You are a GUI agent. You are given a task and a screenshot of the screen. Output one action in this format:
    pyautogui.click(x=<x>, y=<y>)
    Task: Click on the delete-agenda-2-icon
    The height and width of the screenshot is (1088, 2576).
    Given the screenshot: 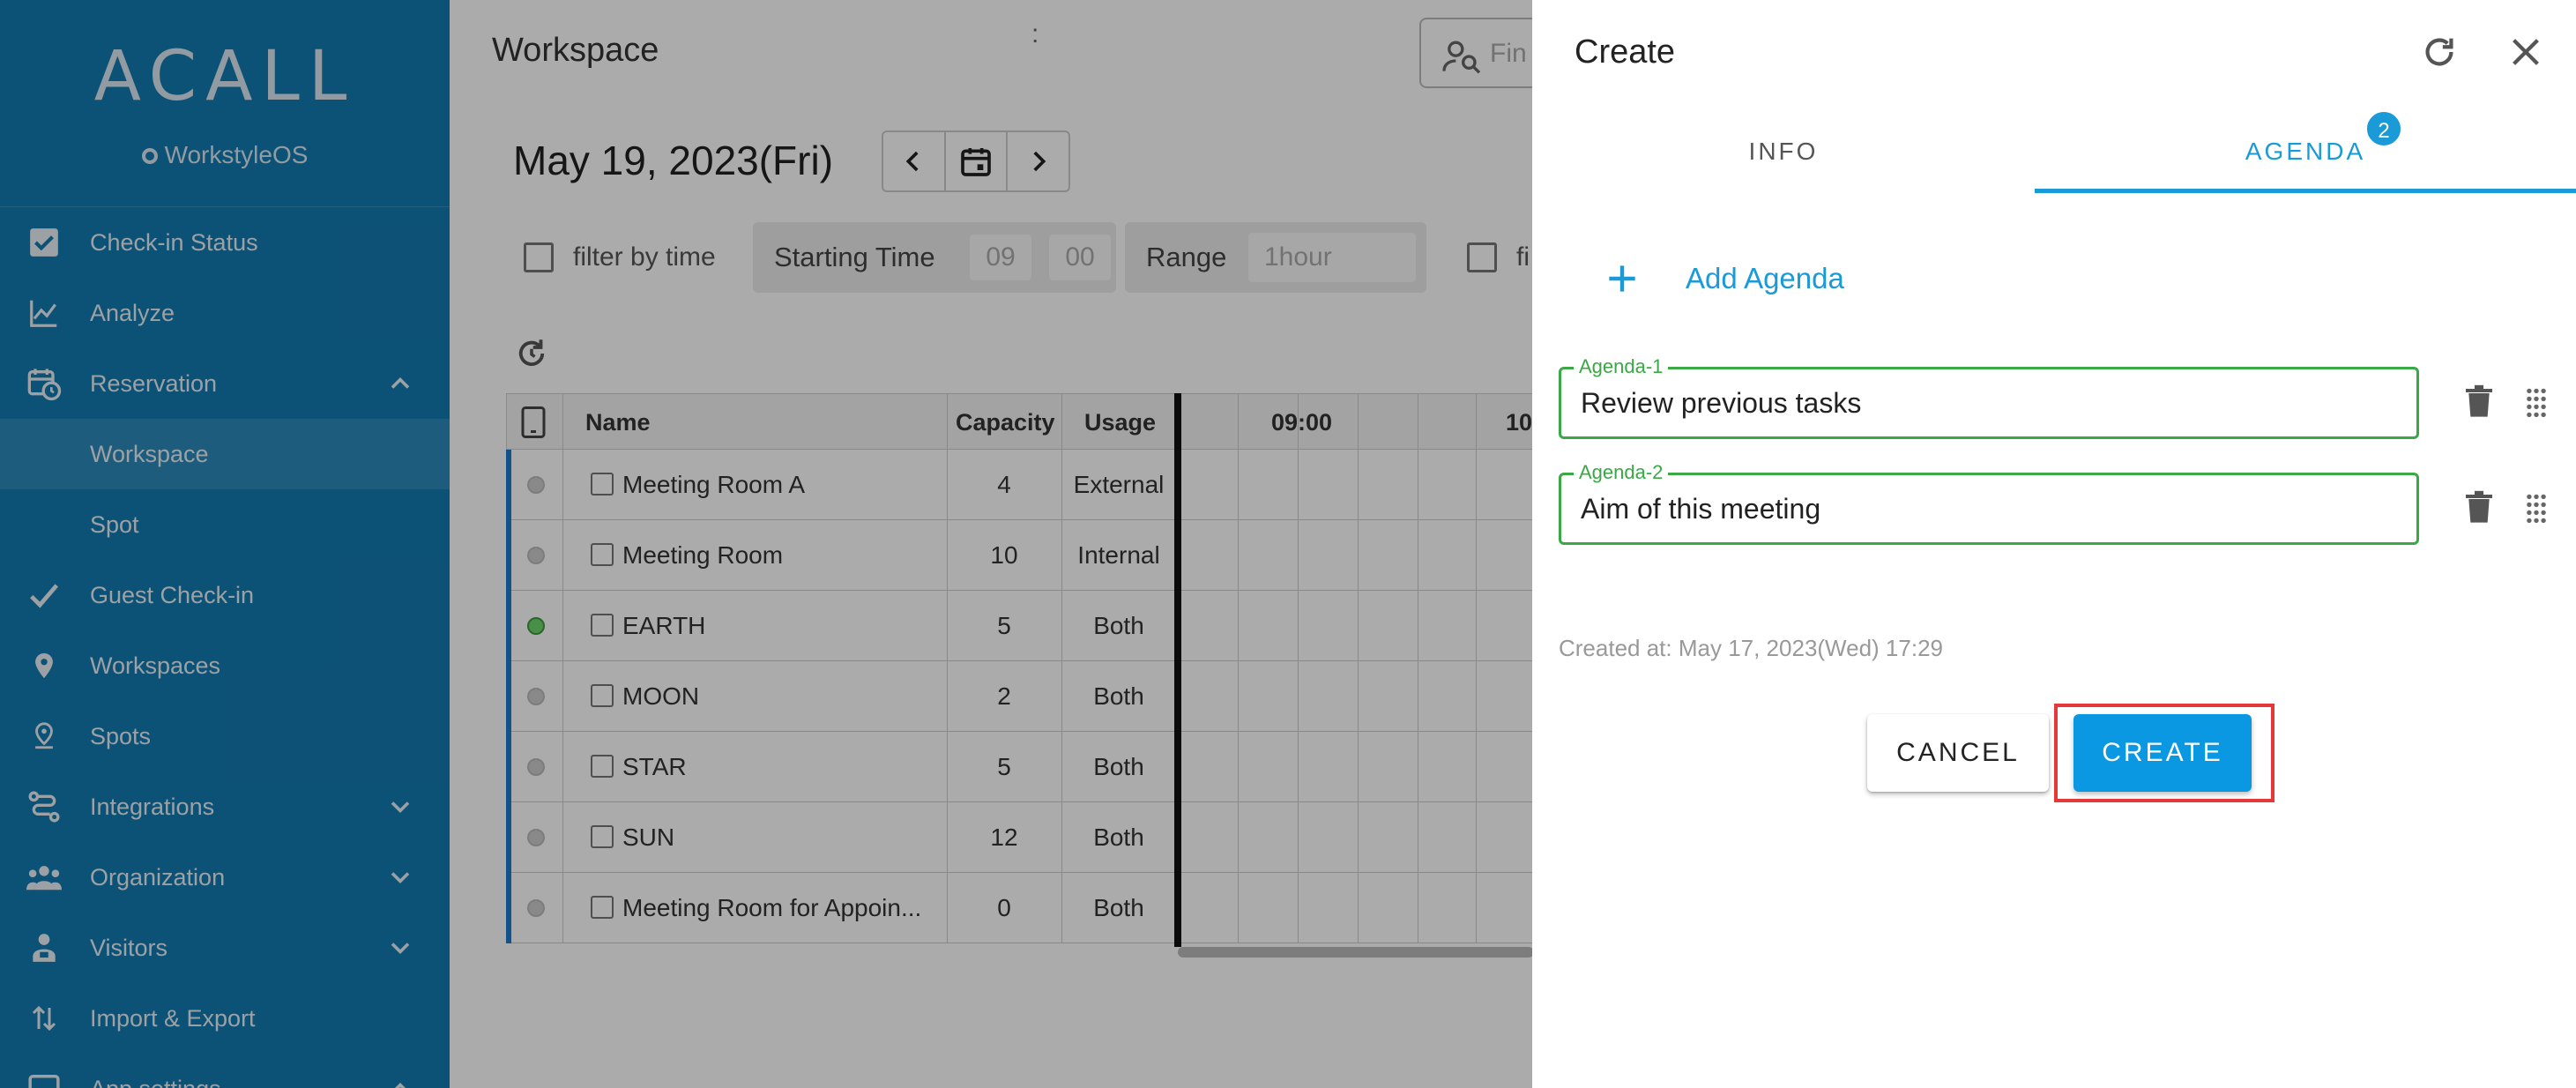 What is the action you would take?
    pyautogui.click(x=2479, y=510)
    